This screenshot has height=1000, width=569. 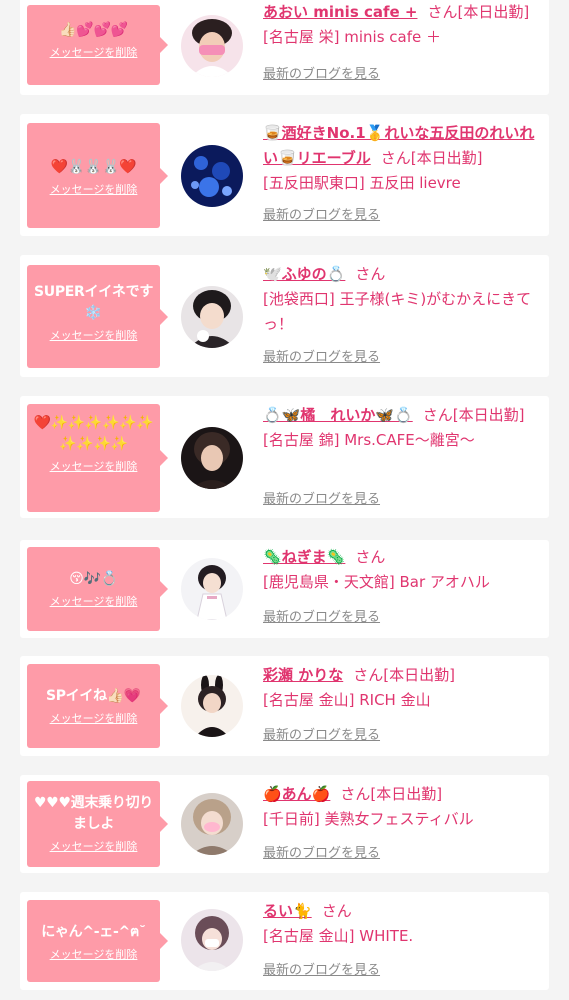 What do you see at coordinates (347, 700) in the screenshot?
I see `shop-info: [名古屋 金山] RICH 金山` at bounding box center [347, 700].